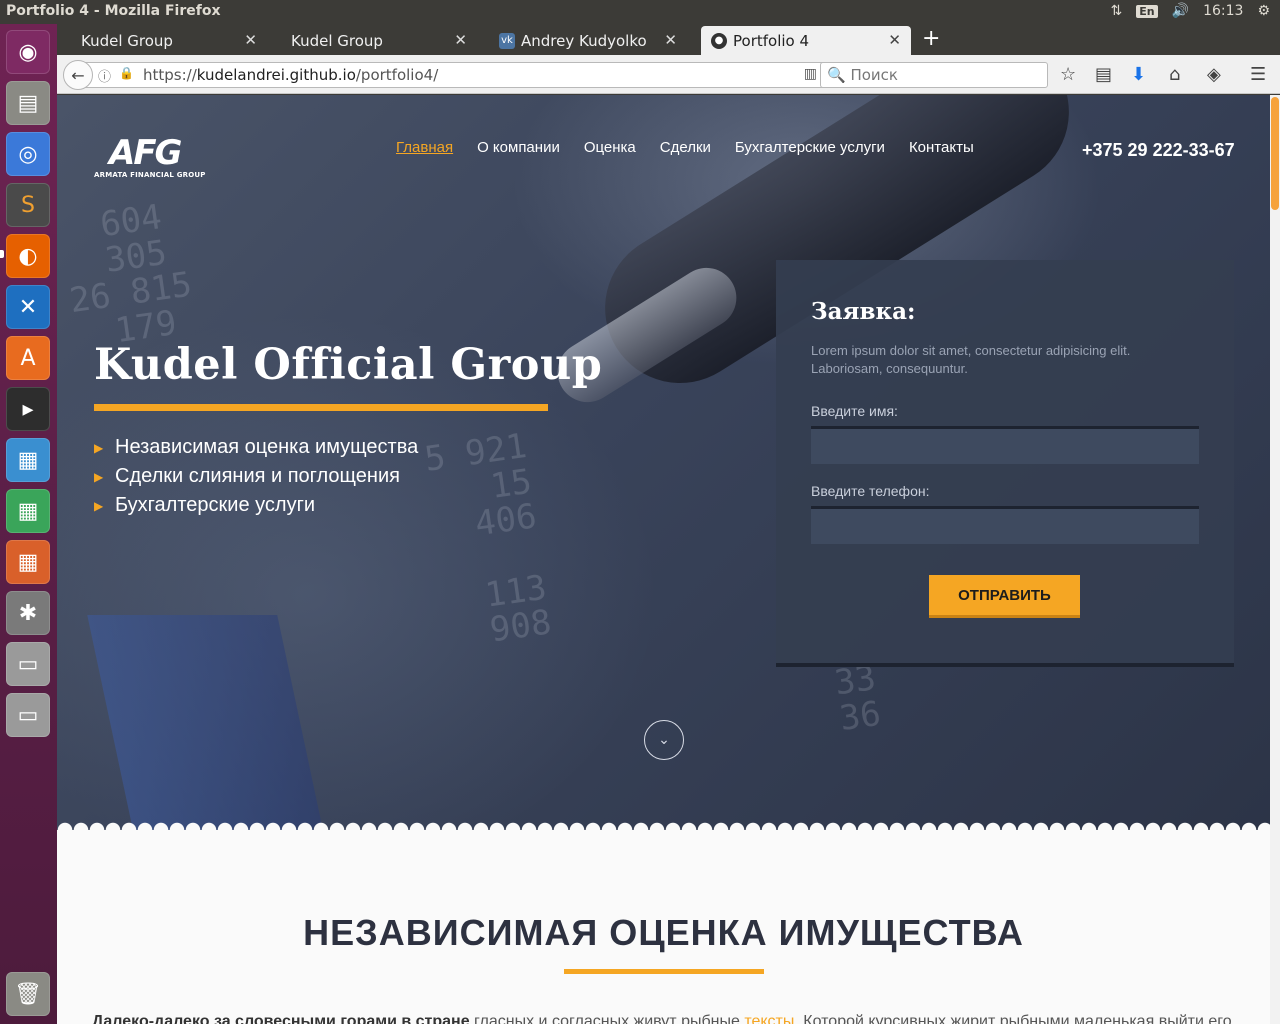 The image size is (1280, 1024). What do you see at coordinates (28, 409) in the screenshot?
I see `terminal-icon: ▸` at bounding box center [28, 409].